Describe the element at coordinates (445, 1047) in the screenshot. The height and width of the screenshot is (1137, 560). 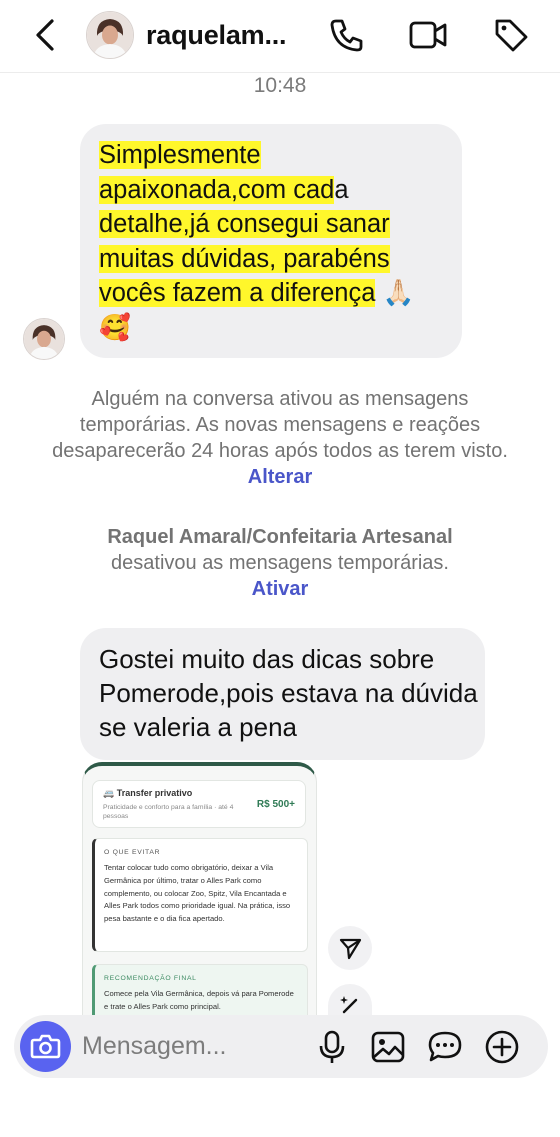
I see `chat-bubble-icon` at that location.